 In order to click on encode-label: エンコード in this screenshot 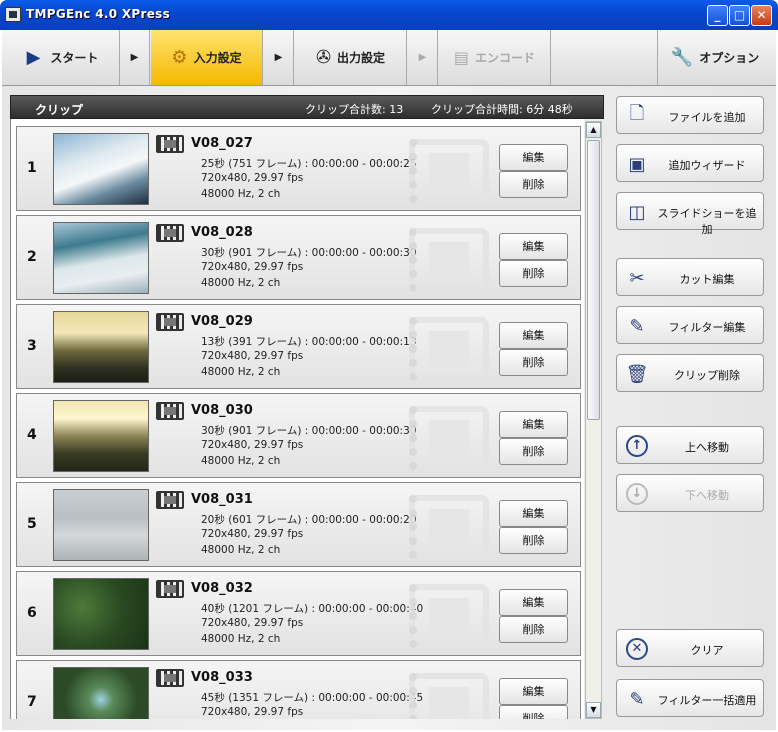, I will do `click(505, 58)`.